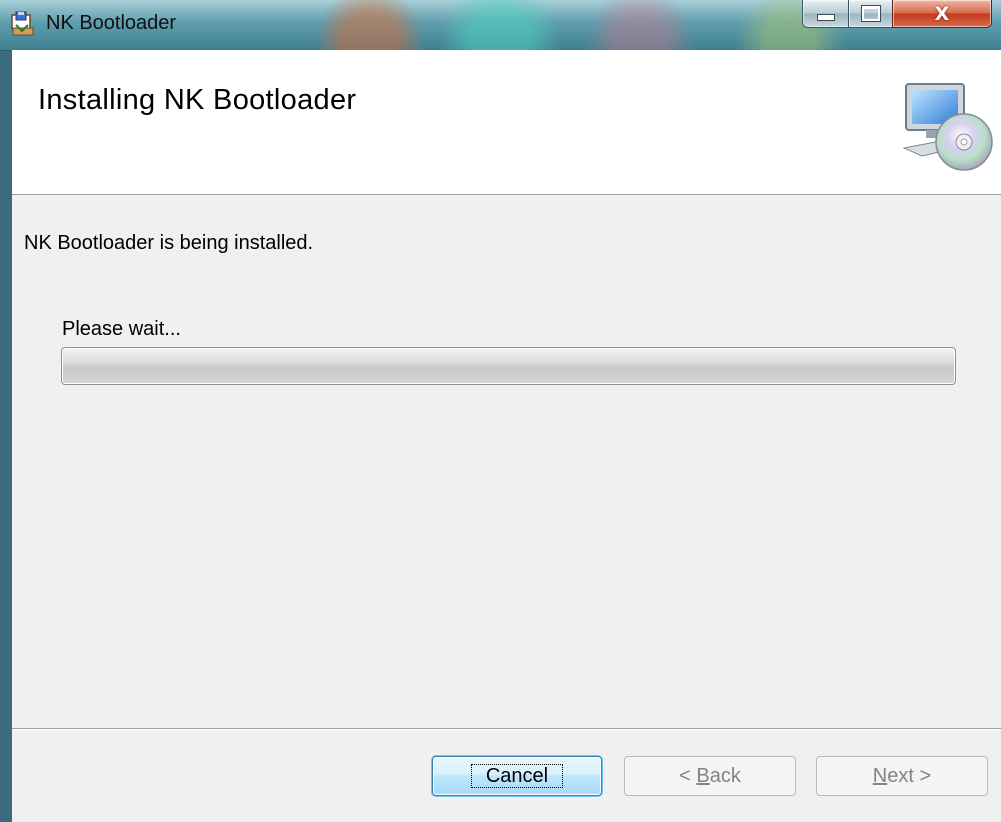 This screenshot has width=1001, height=822. Describe the element at coordinates (169, 243) in the screenshot. I see `install-status-text: NK Bootloader is being installed.` at that location.